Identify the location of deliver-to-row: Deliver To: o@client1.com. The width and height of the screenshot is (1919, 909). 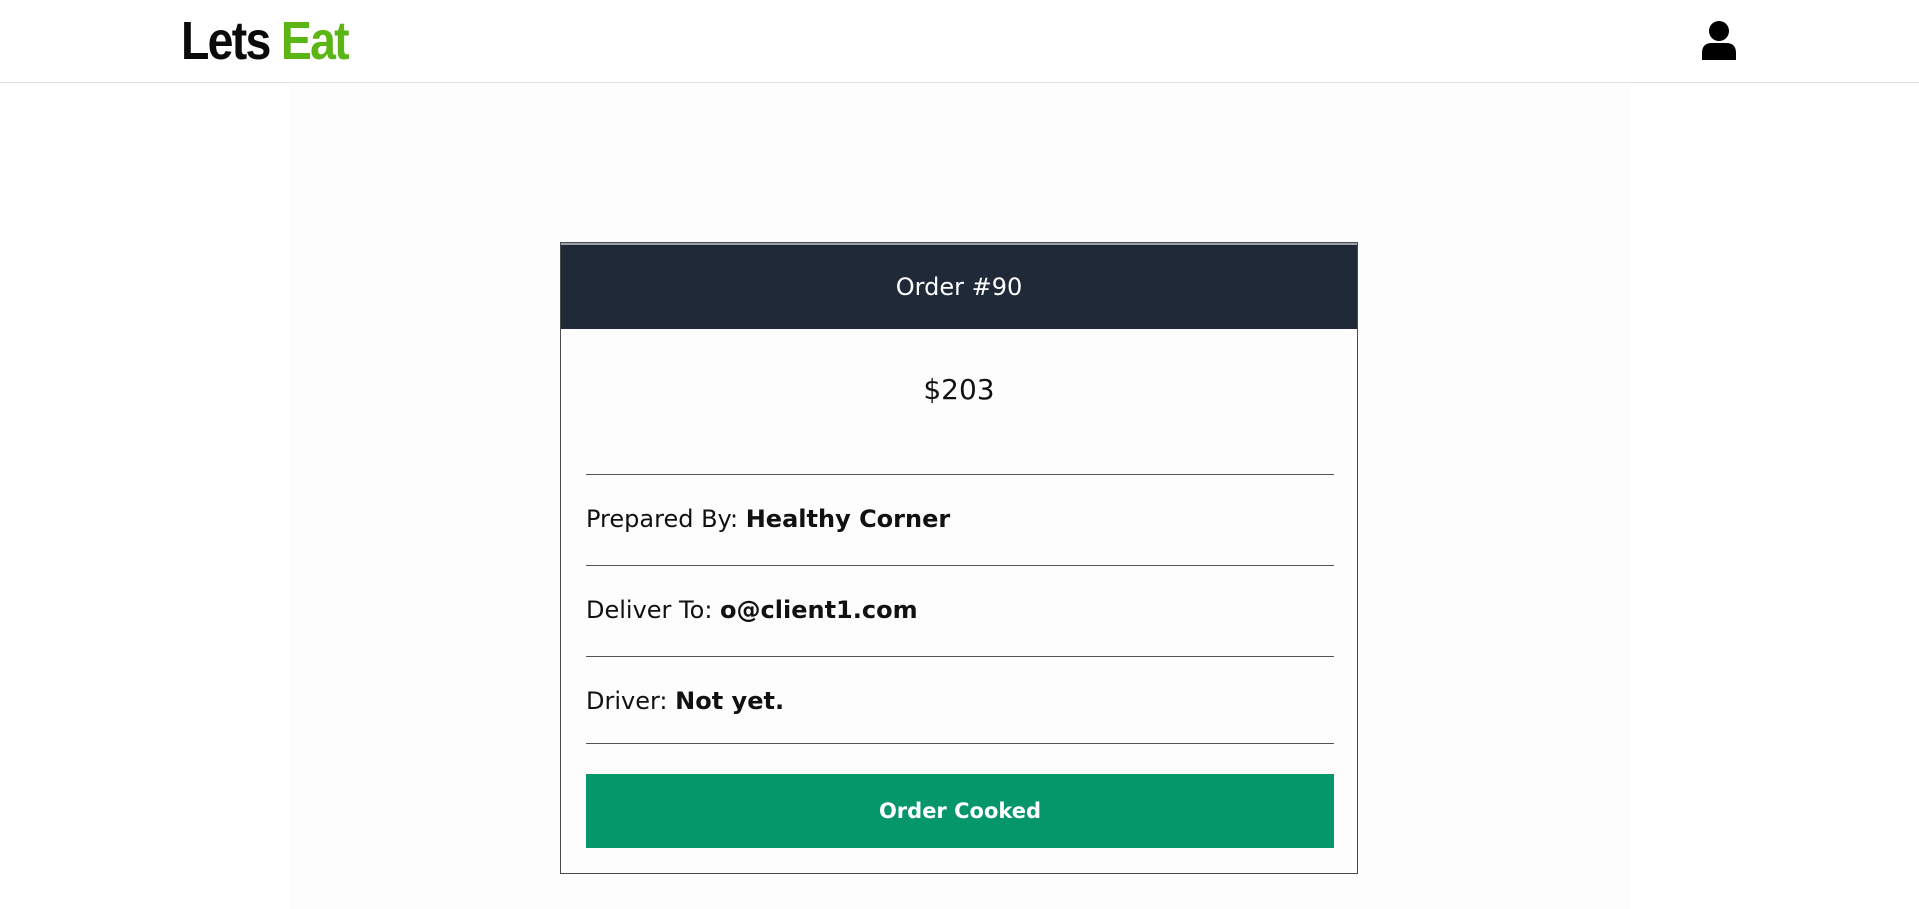
(752, 610).